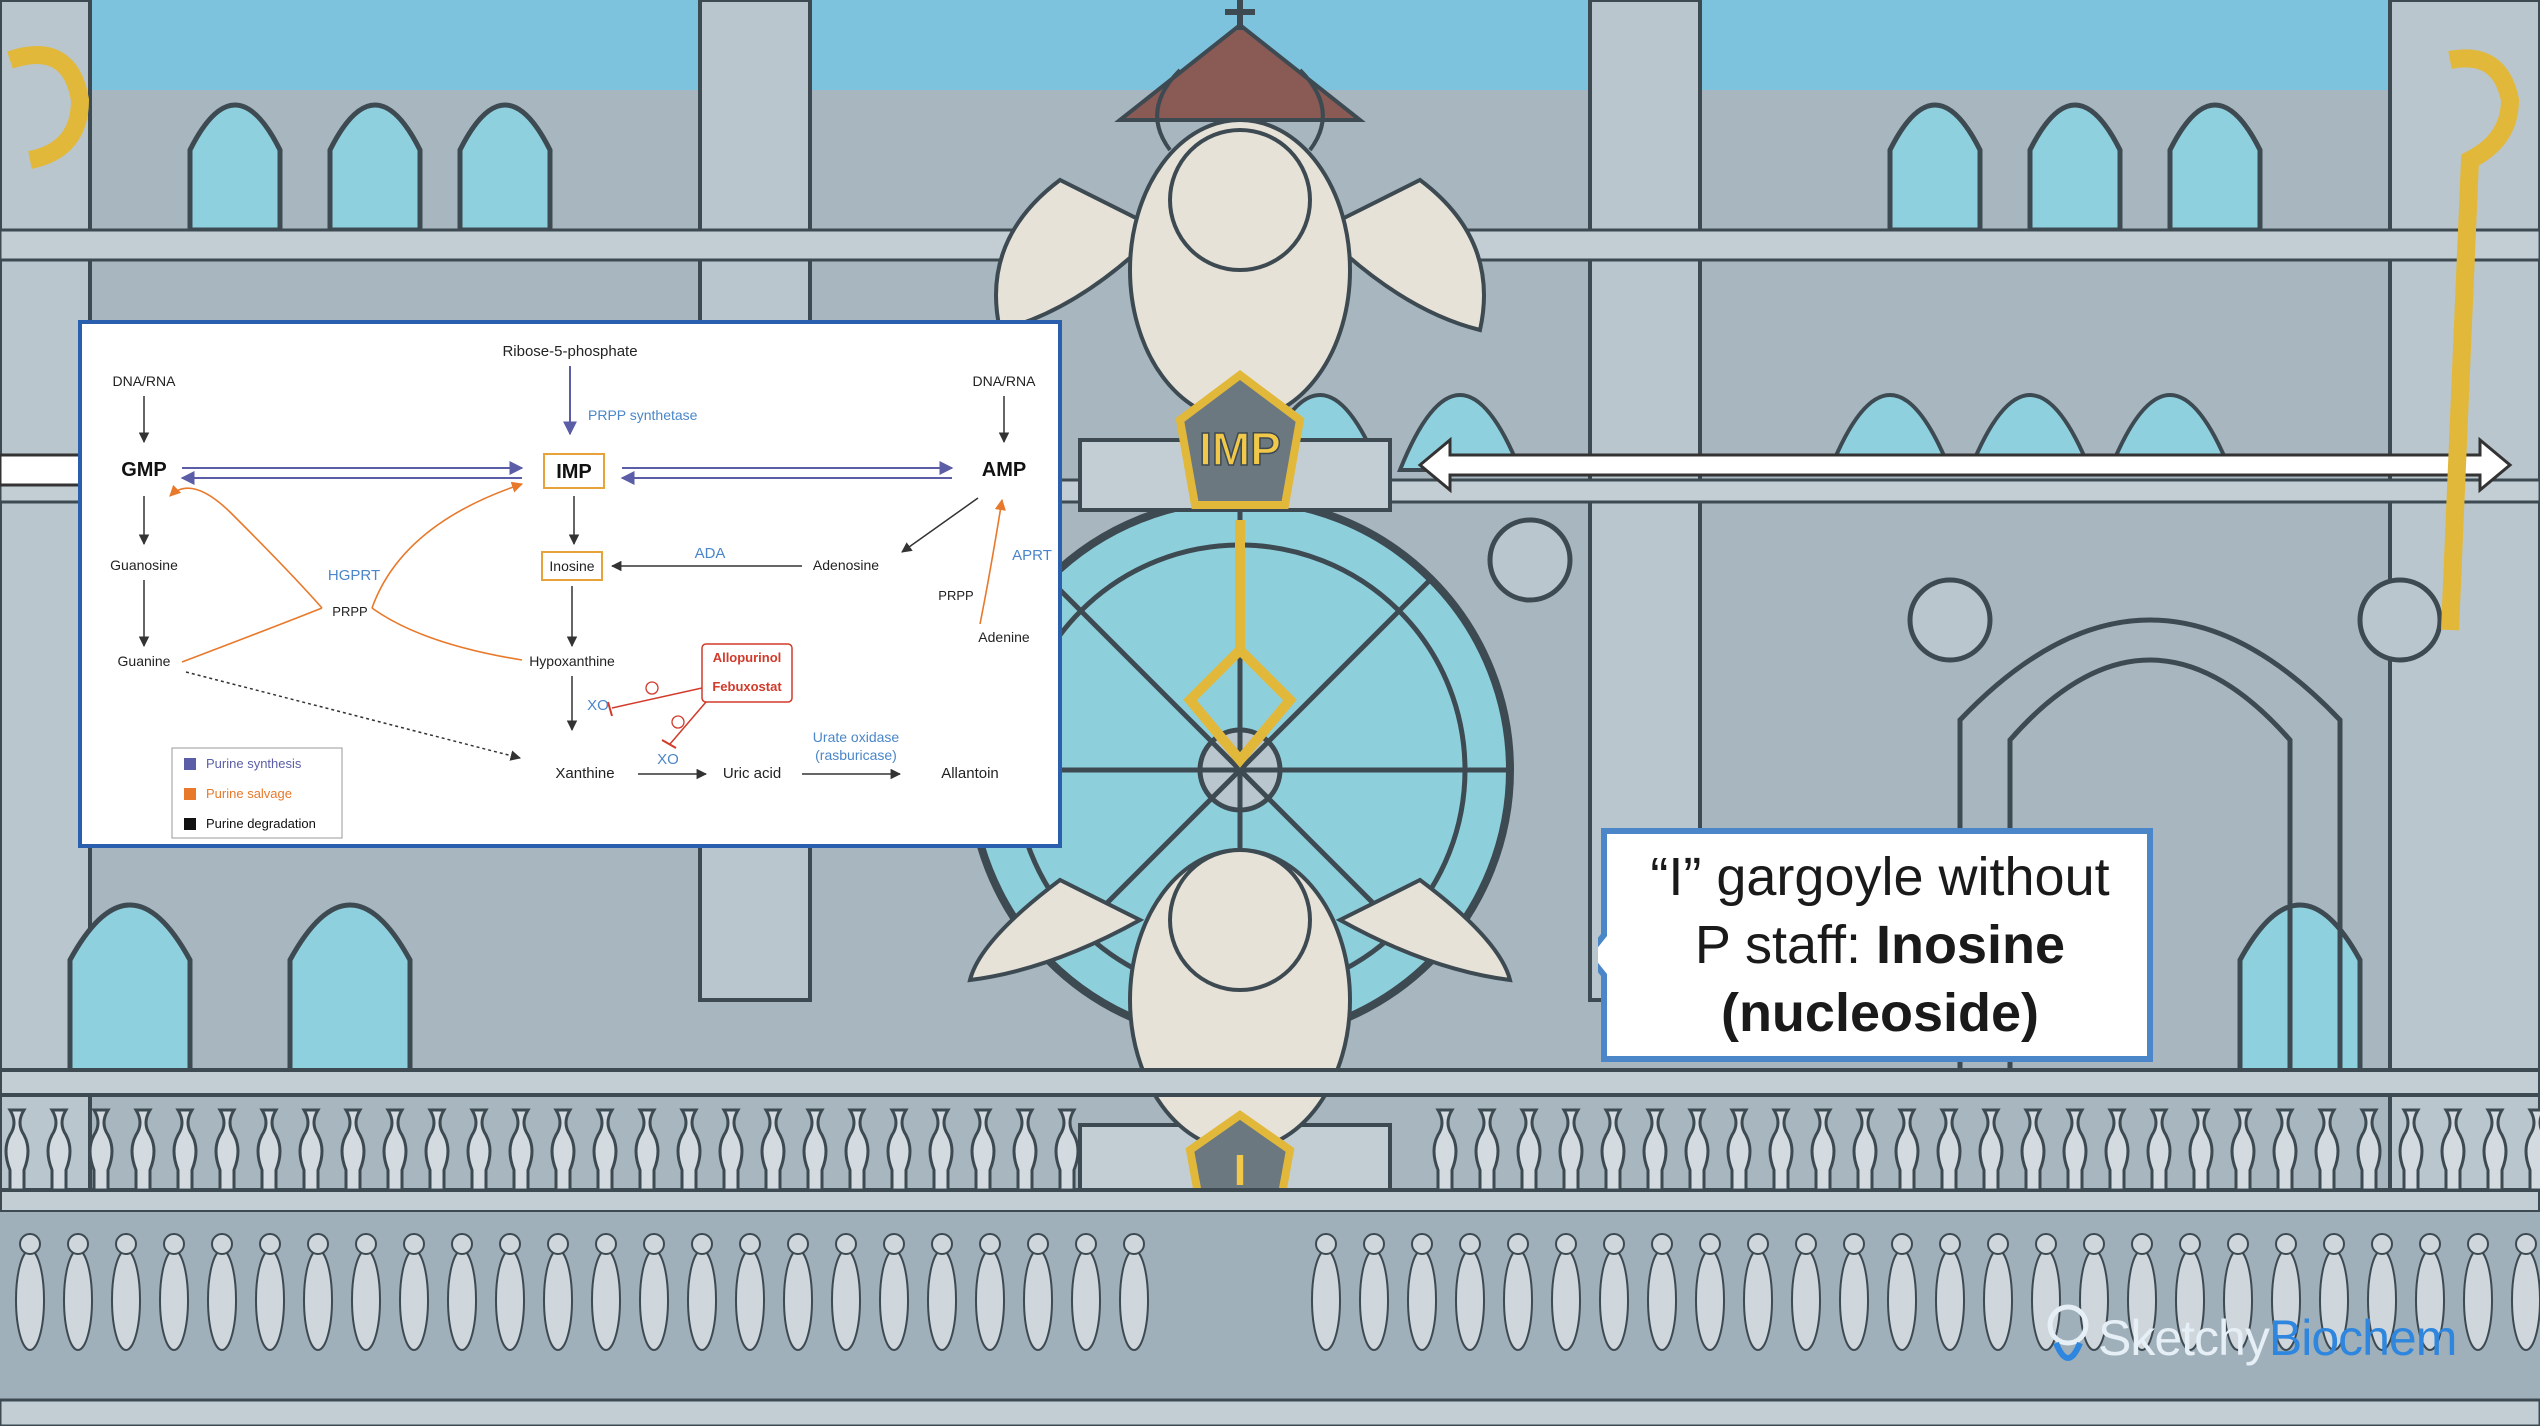  Describe the element at coordinates (856, 755) in the screenshot. I see `rasburicase-label: (rasburicase)` at that location.